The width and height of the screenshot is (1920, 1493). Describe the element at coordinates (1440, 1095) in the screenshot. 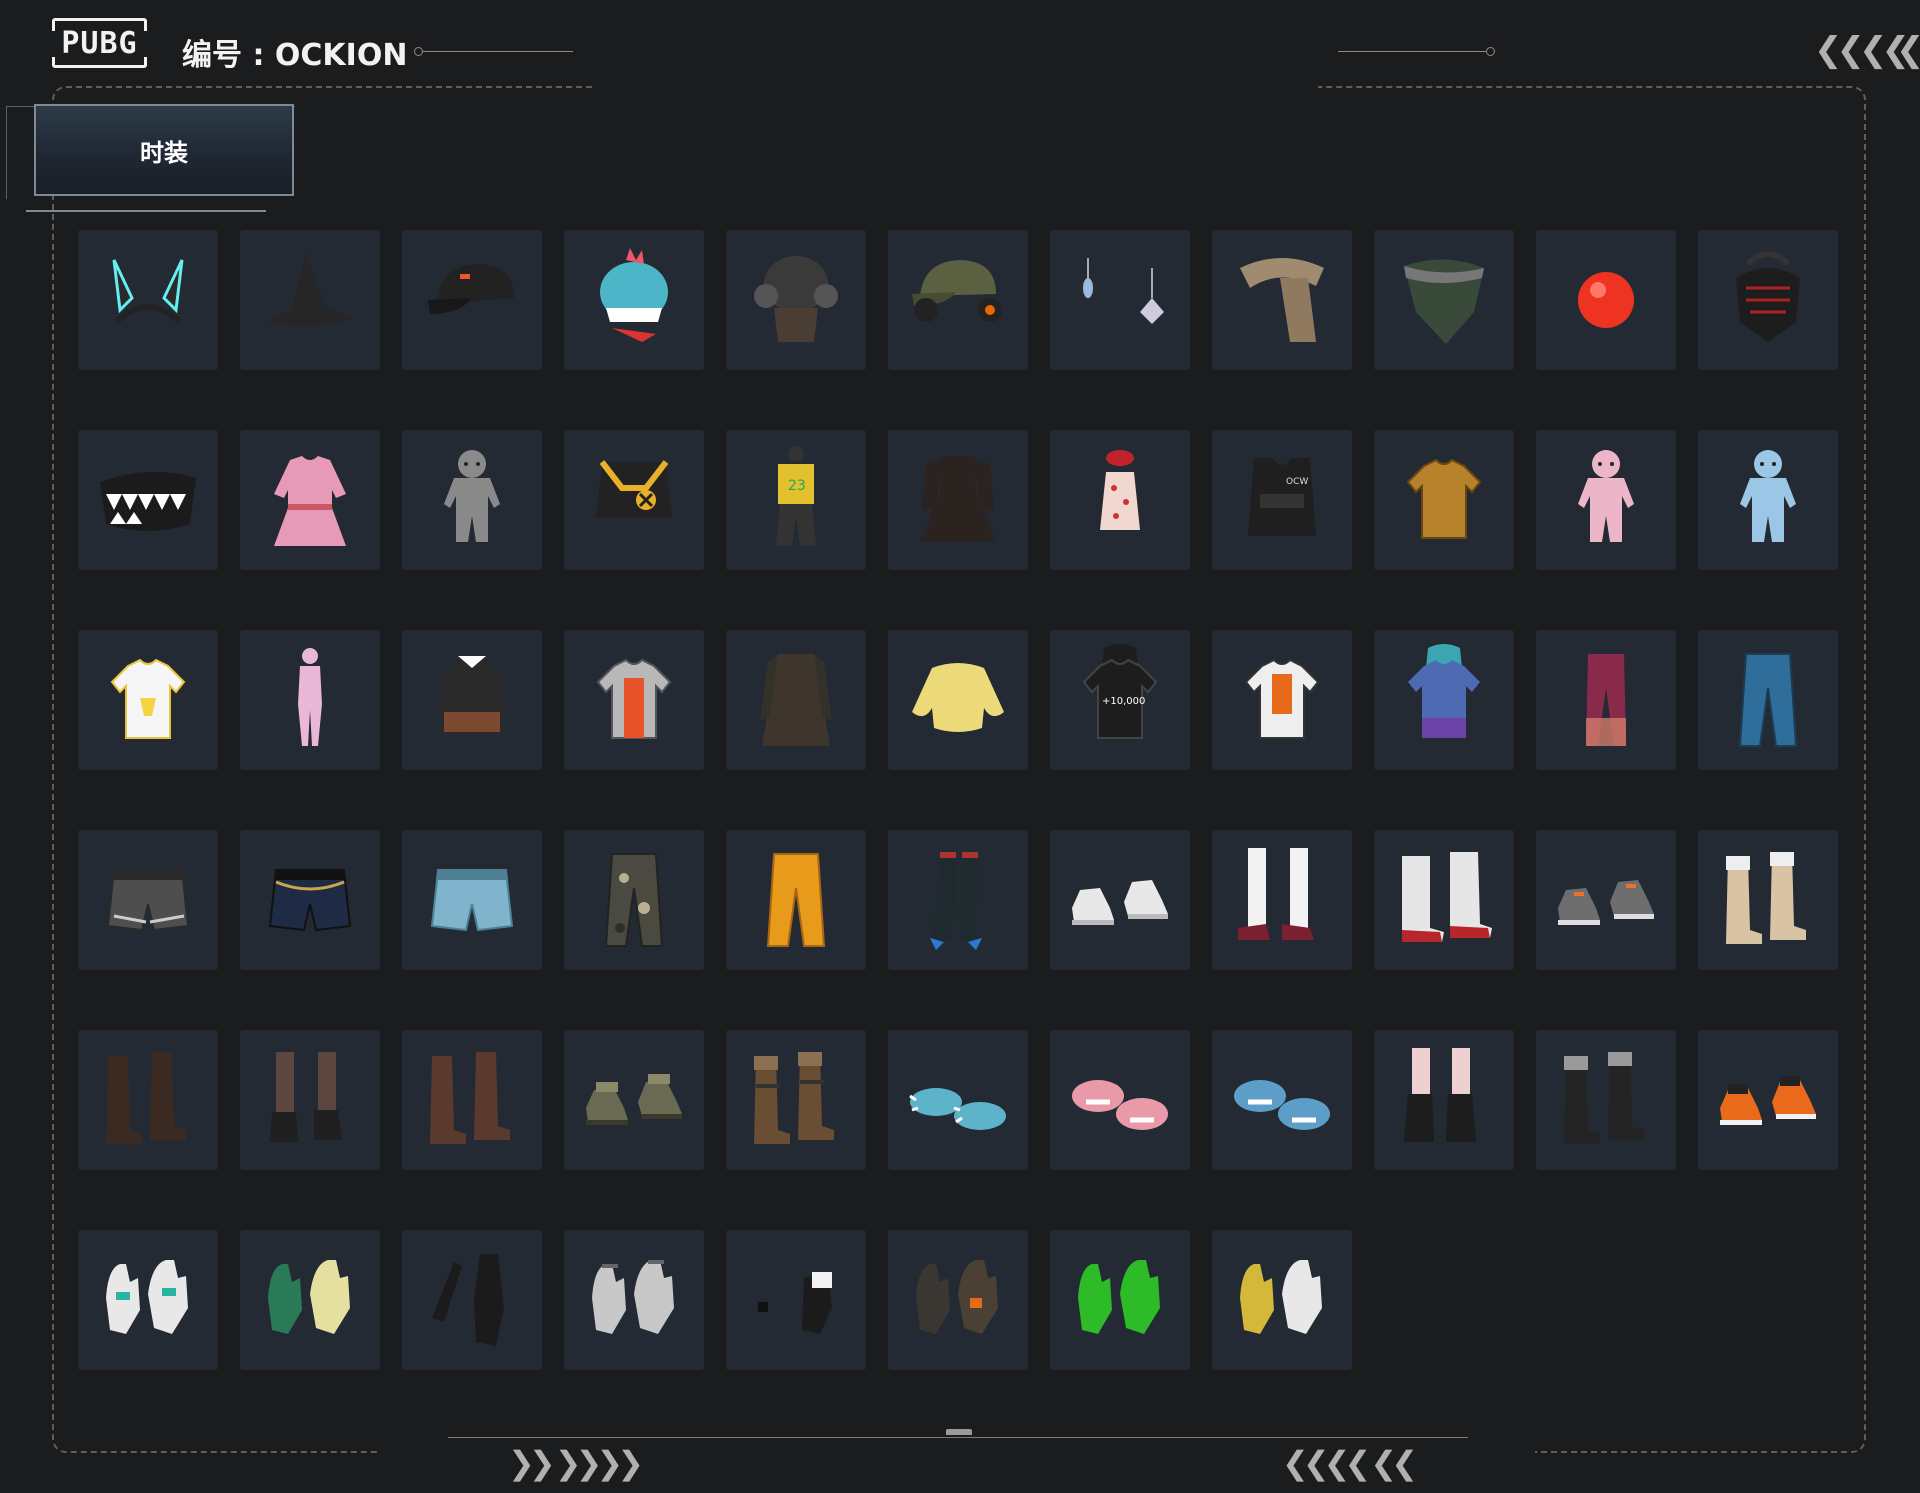

I see `socks-black-boots-icon` at that location.